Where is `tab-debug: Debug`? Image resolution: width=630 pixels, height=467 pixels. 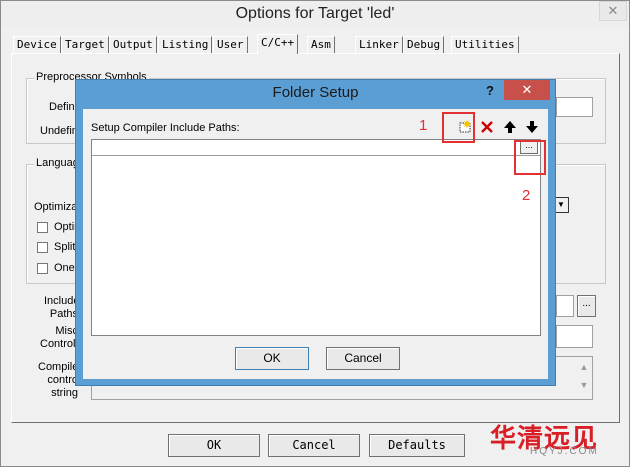
tab-debug: Debug is located at coordinates (424, 44).